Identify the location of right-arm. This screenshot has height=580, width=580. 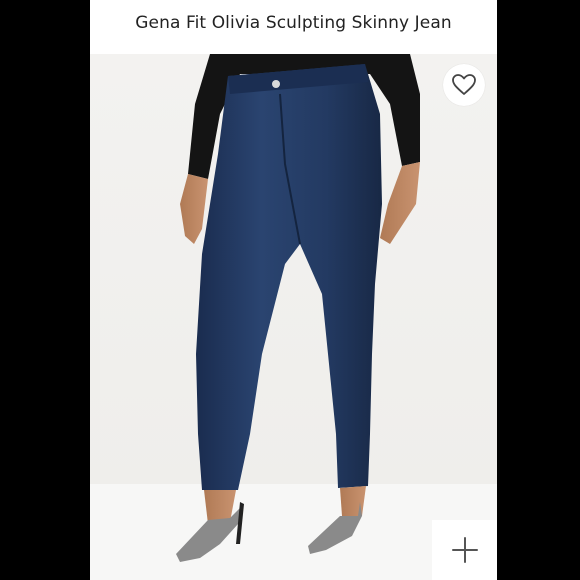
(400, 203).